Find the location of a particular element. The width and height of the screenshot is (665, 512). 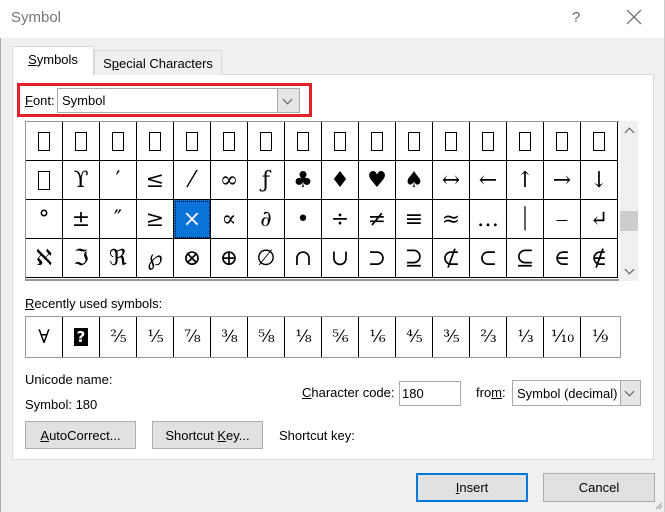

recent-symbol-cell: ⅚ is located at coordinates (340, 337).